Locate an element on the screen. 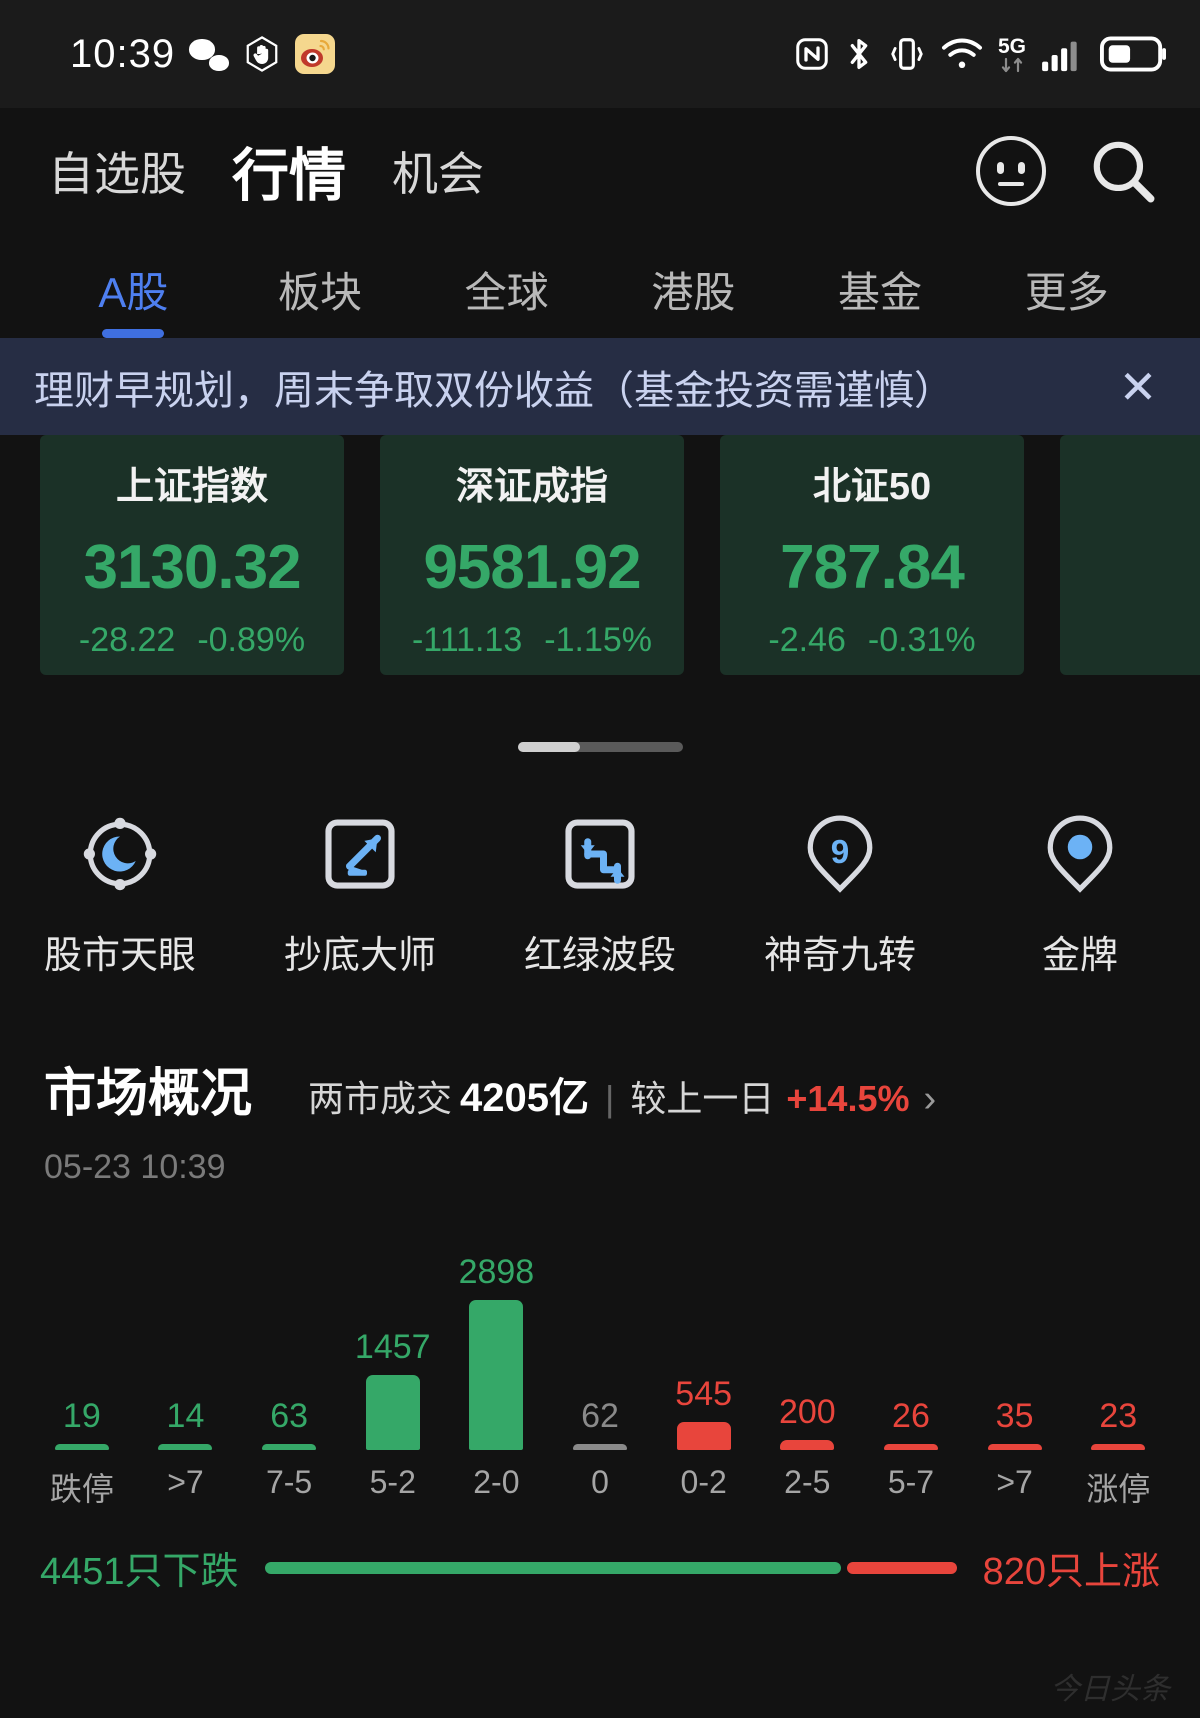 This screenshot has height=1718, width=1200. function-stock-eye: 股市天眼 is located at coordinates (120, 895).